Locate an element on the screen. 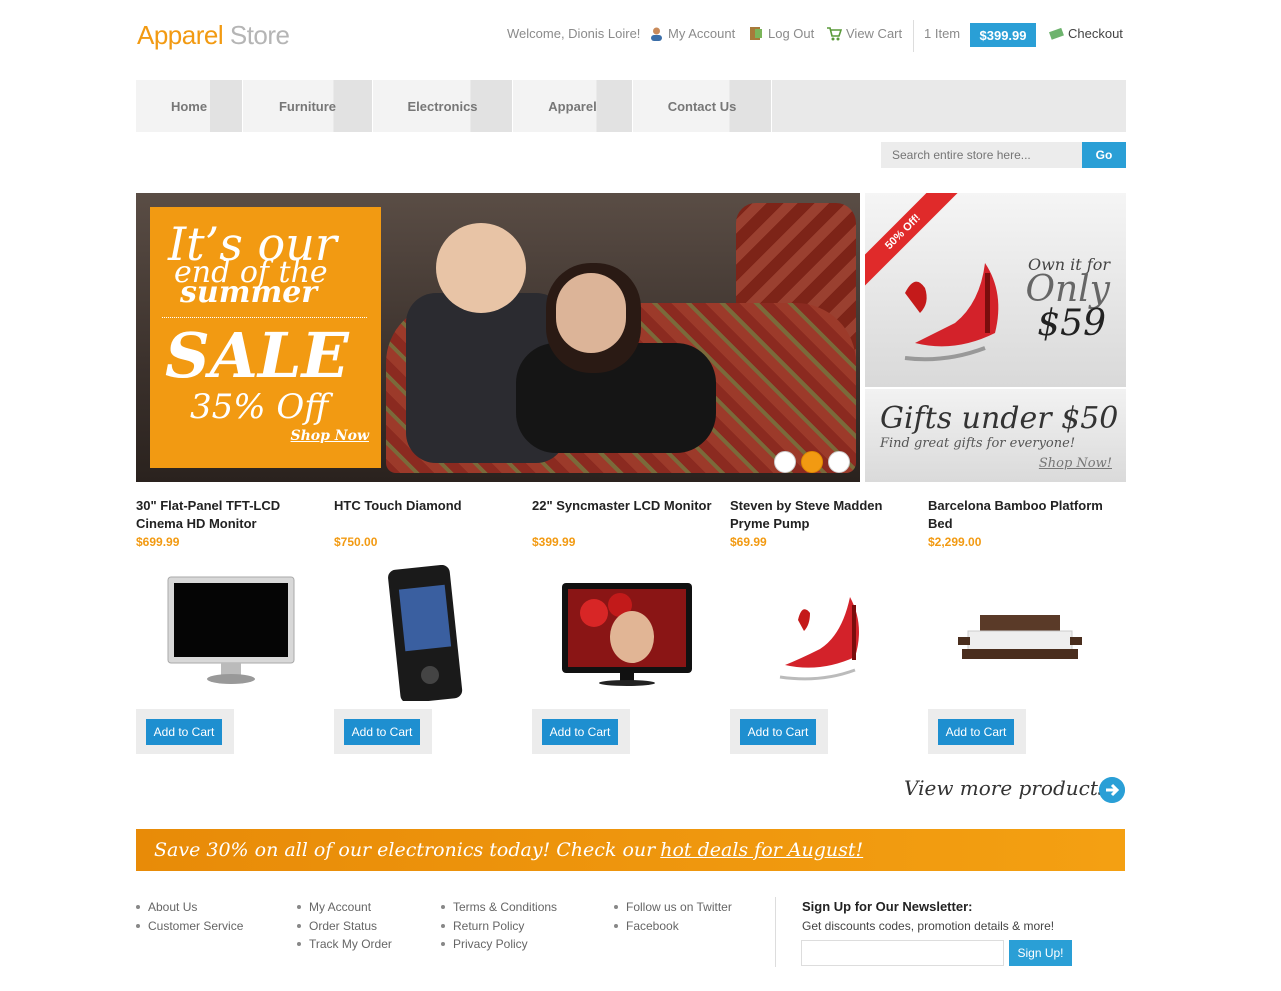 Image resolution: width=1281 pixels, height=991 pixels. view-more-link: View more products! is located at coordinates (1010, 788).